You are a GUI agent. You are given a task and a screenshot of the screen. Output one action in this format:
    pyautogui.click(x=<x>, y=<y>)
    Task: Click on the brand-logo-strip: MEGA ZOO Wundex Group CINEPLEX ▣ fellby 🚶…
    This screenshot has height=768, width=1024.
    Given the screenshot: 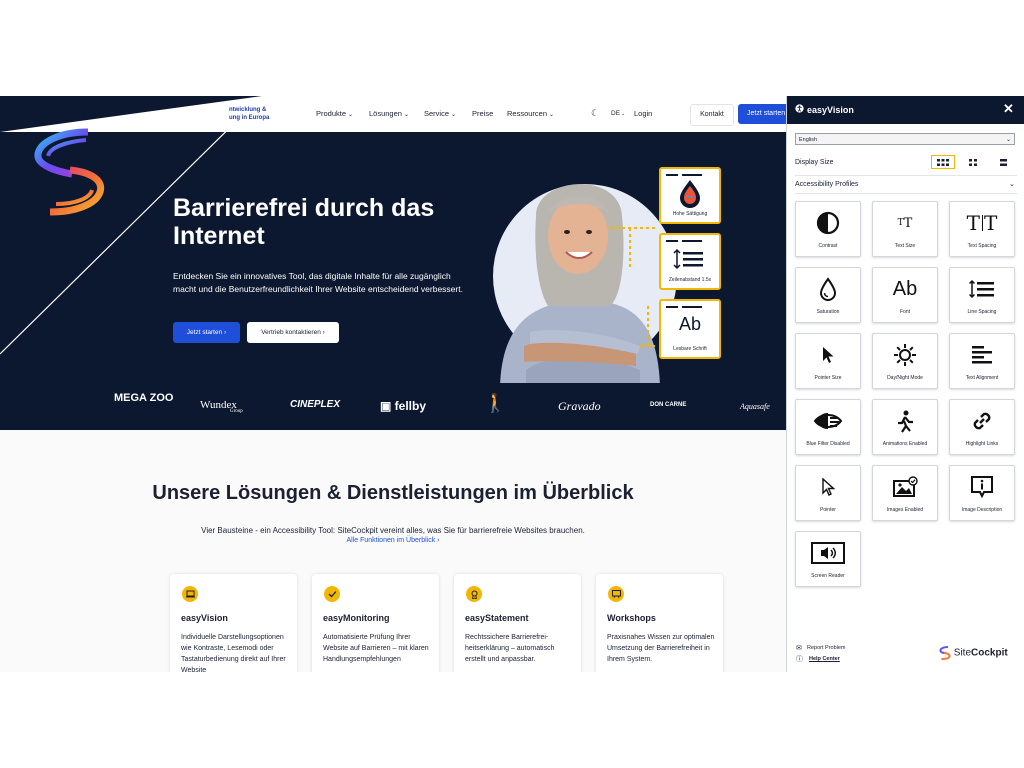 What is the action you would take?
    pyautogui.click(x=393, y=406)
    